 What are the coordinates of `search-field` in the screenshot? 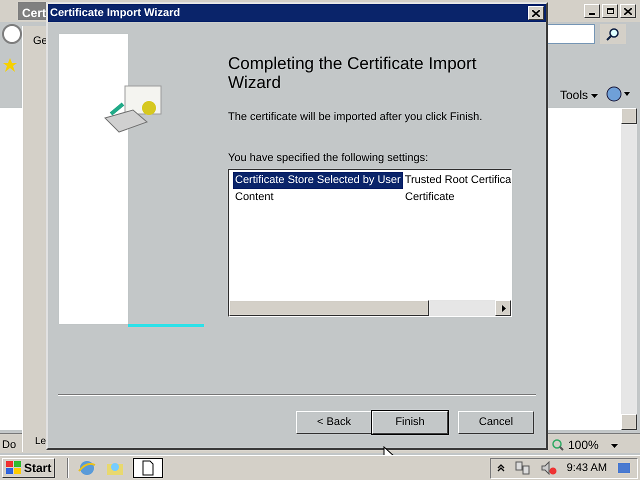 It's located at (571, 34).